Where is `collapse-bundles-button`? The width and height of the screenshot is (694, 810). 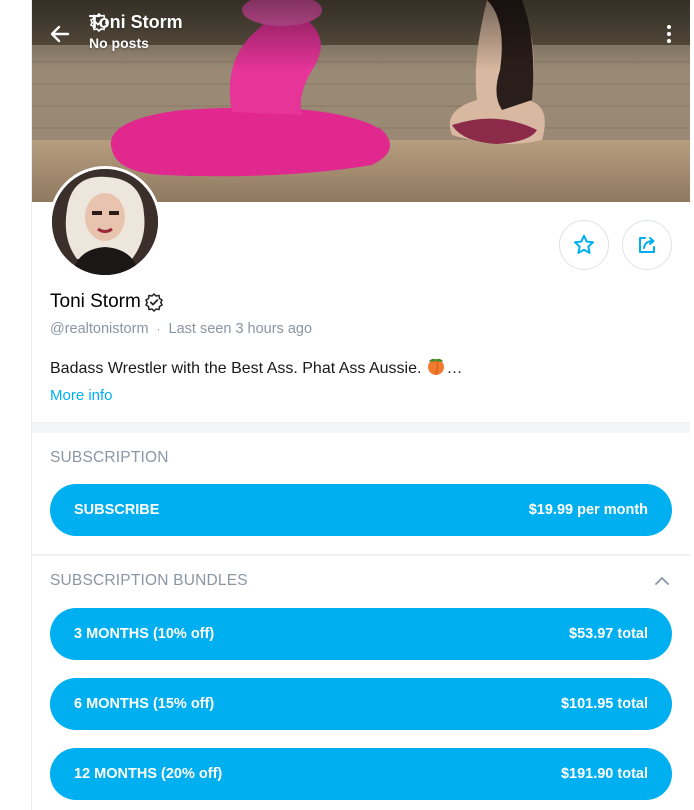 collapse-bundles-button is located at coordinates (662, 581).